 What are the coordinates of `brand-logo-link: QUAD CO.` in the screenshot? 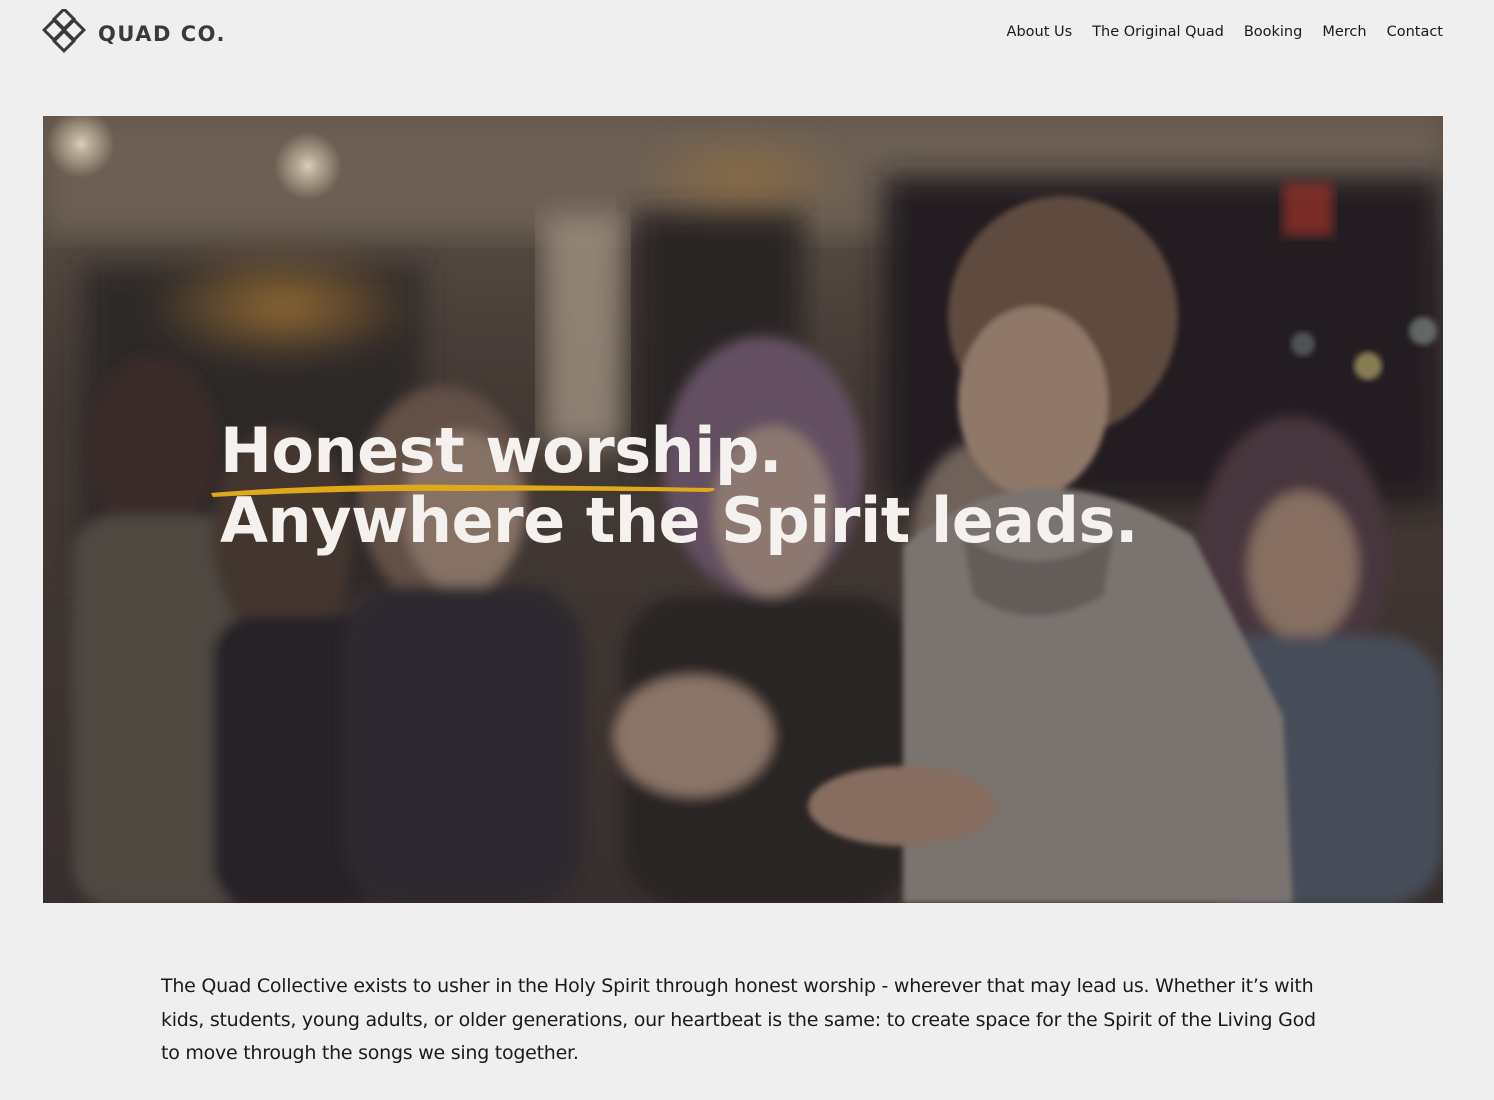 It's located at (134, 34).